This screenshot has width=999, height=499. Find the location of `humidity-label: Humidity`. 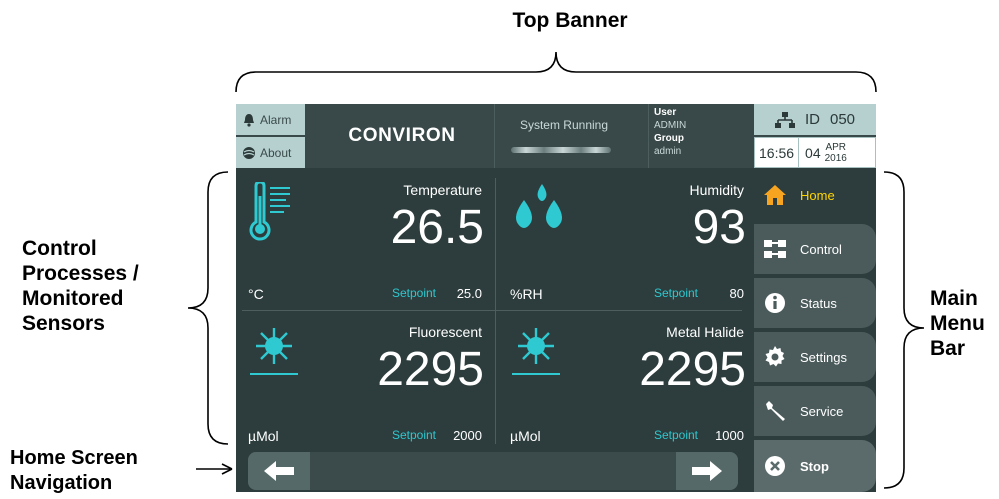

humidity-label: Humidity is located at coordinates (716, 190).